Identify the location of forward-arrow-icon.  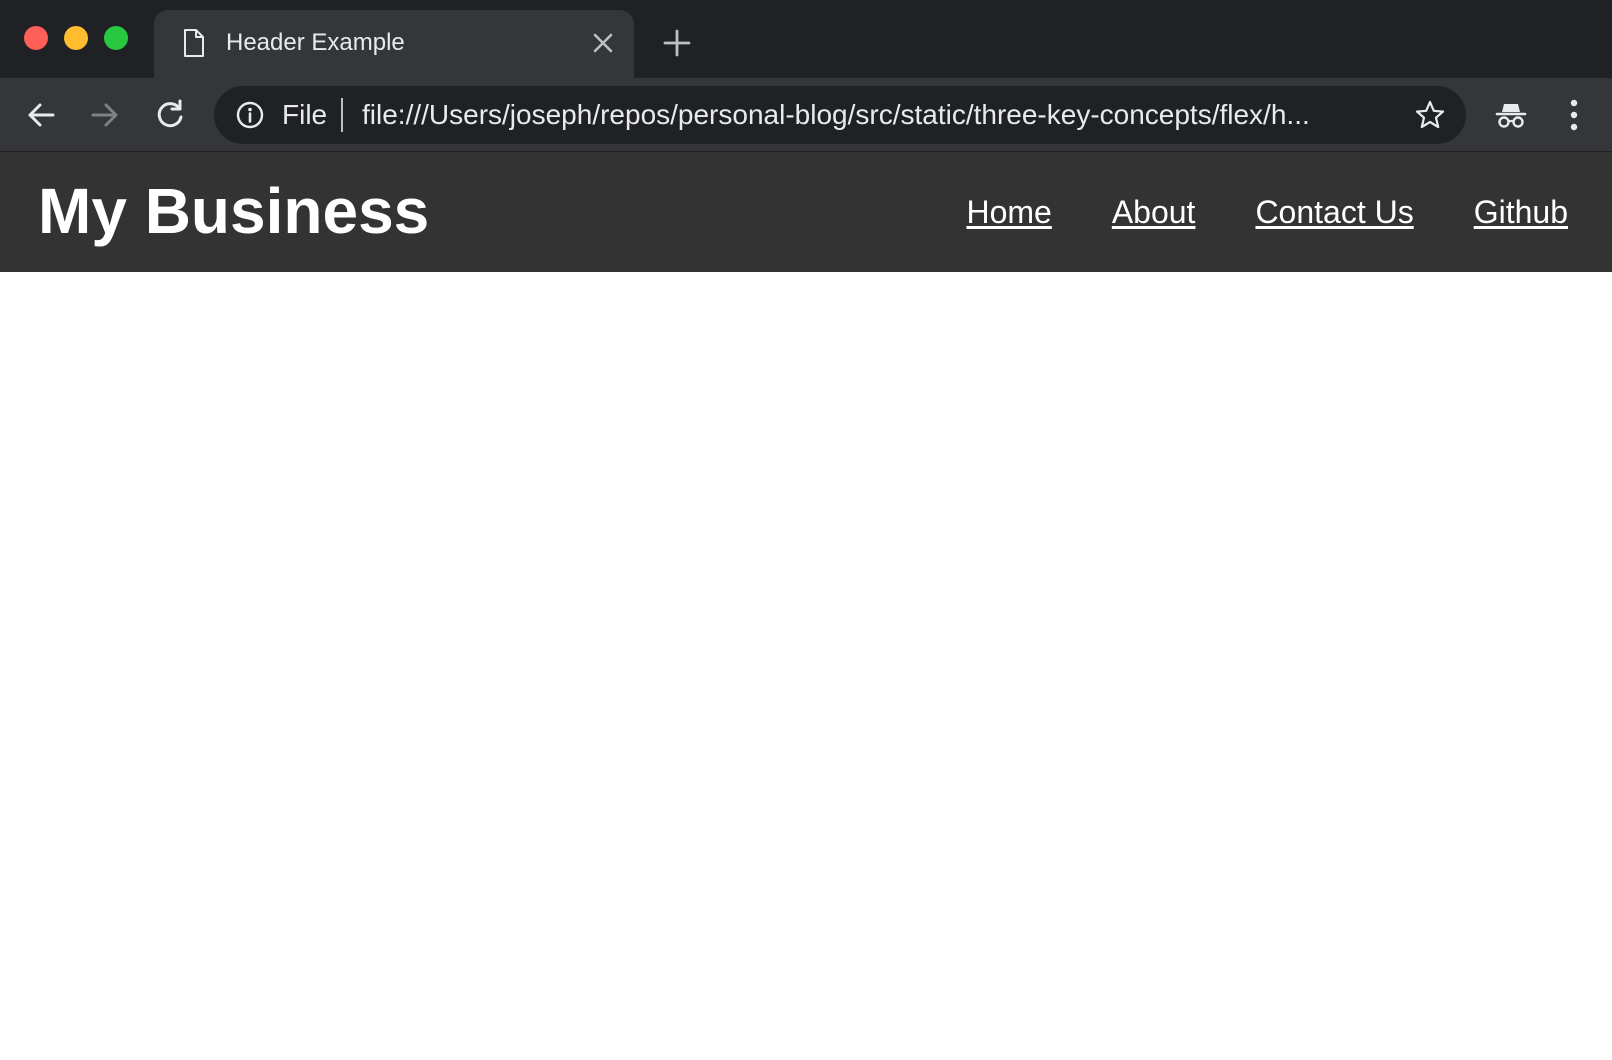
(105, 115).